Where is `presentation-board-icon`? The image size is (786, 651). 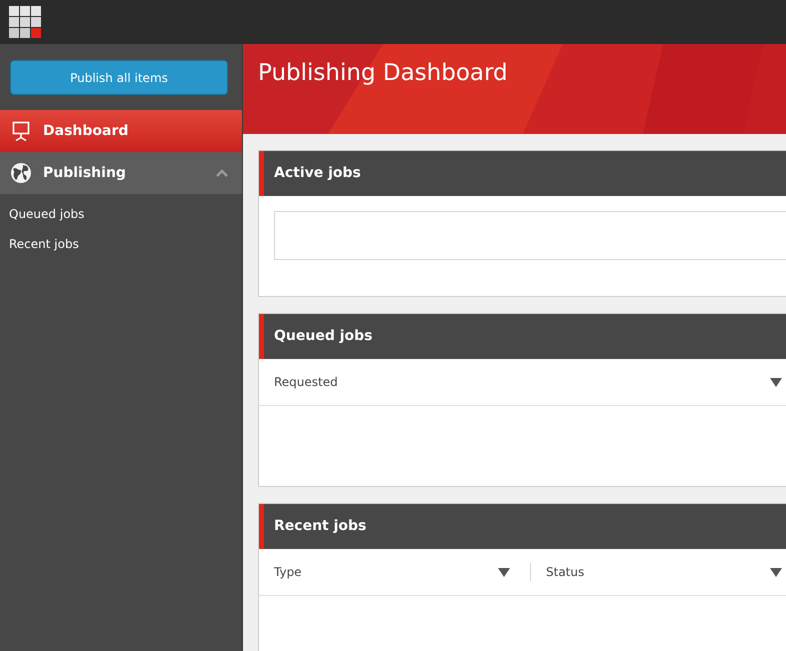
presentation-board-icon is located at coordinates (21, 131).